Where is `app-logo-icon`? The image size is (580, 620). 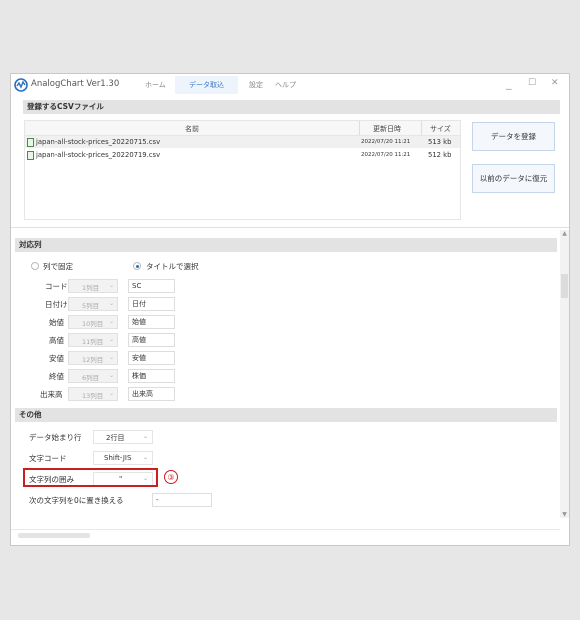 app-logo-icon is located at coordinates (21, 85).